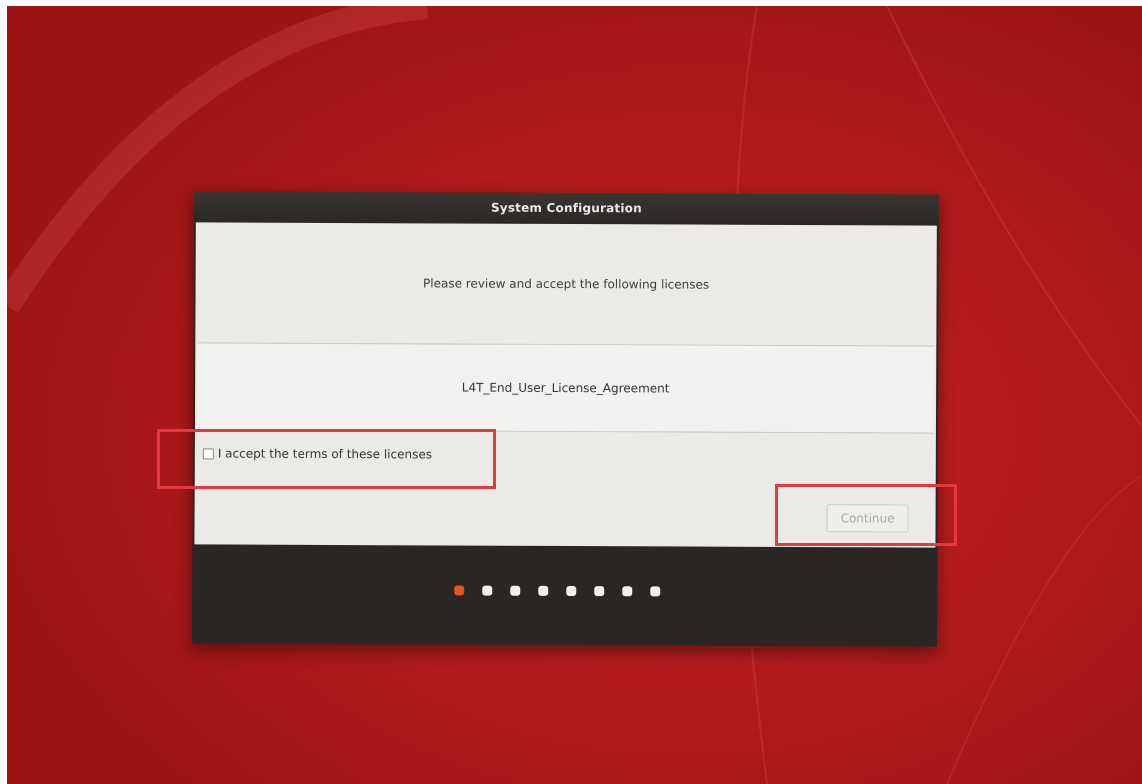 The width and height of the screenshot is (1142, 784). I want to click on accept-terms-checkbox-row: I accept the terms of these licenses, so click(317, 453).